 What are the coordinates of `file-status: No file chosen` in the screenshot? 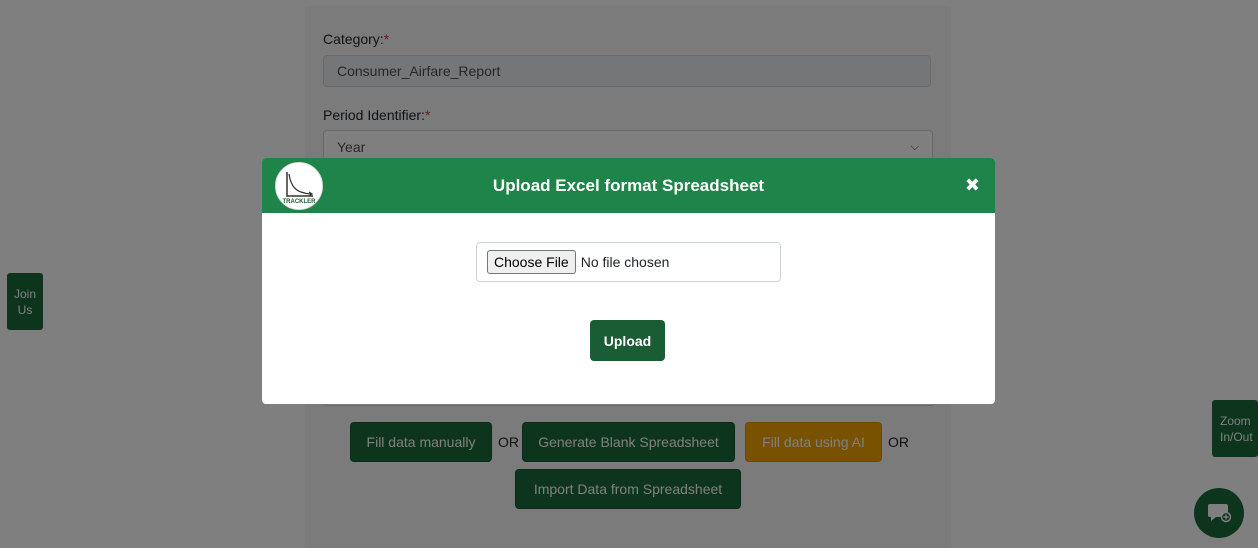 It's located at (625, 262).